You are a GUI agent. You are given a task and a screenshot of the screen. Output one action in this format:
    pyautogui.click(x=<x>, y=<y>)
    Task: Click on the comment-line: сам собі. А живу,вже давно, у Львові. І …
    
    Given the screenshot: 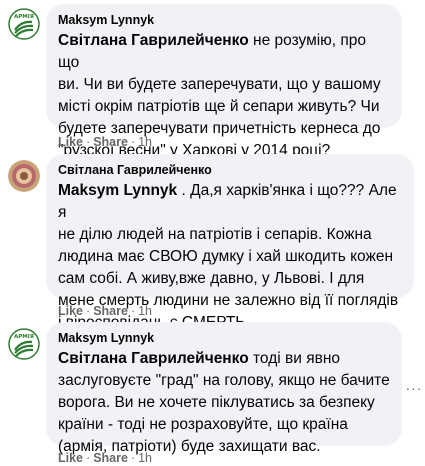 What is the action you would take?
    pyautogui.click(x=211, y=278)
    